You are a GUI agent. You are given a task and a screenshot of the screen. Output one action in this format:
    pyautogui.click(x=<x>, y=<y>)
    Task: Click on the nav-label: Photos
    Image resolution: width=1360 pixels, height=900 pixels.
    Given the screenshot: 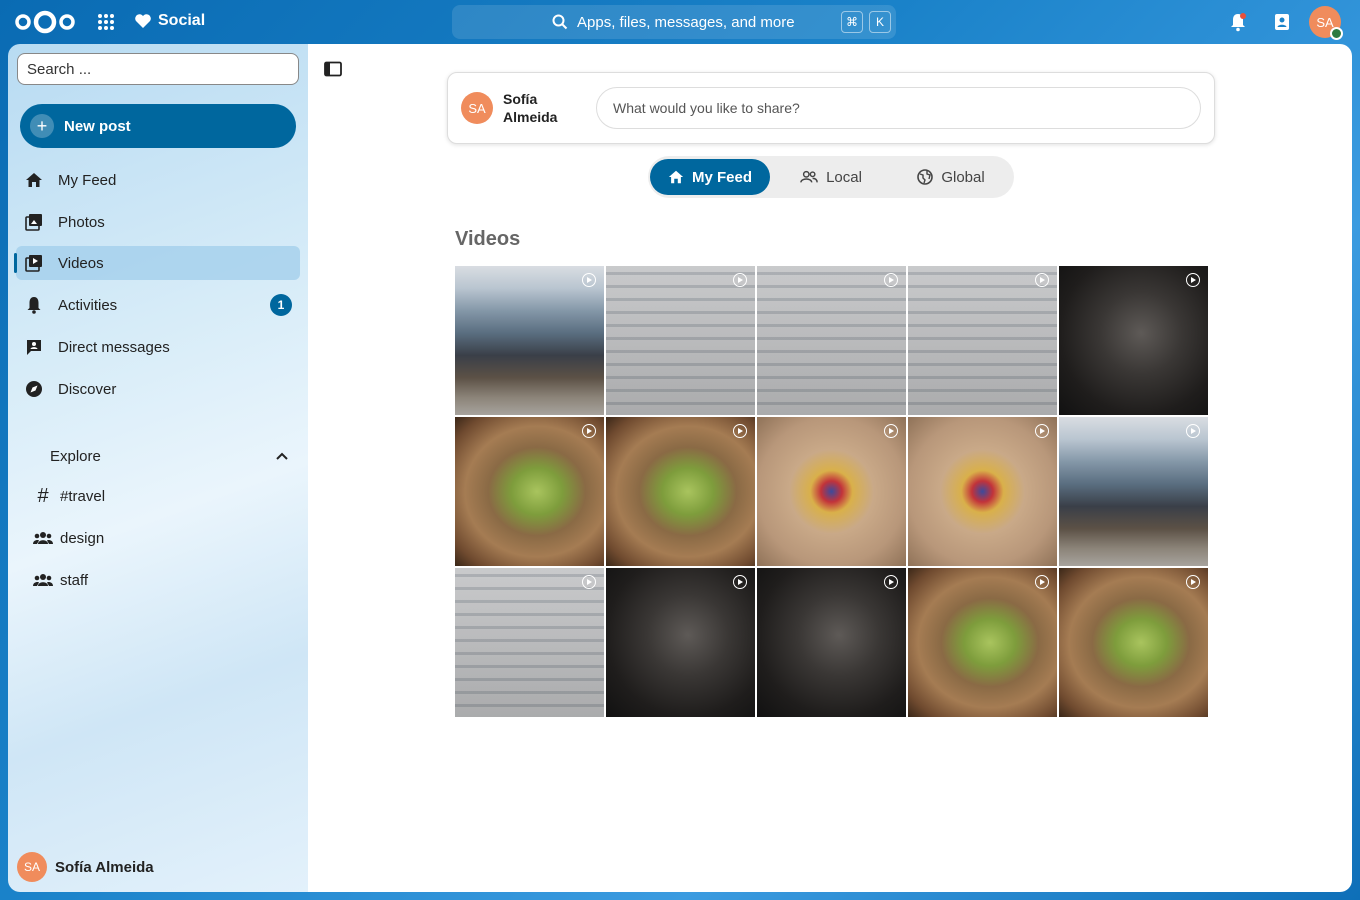 What is the action you would take?
    pyautogui.click(x=81, y=222)
    